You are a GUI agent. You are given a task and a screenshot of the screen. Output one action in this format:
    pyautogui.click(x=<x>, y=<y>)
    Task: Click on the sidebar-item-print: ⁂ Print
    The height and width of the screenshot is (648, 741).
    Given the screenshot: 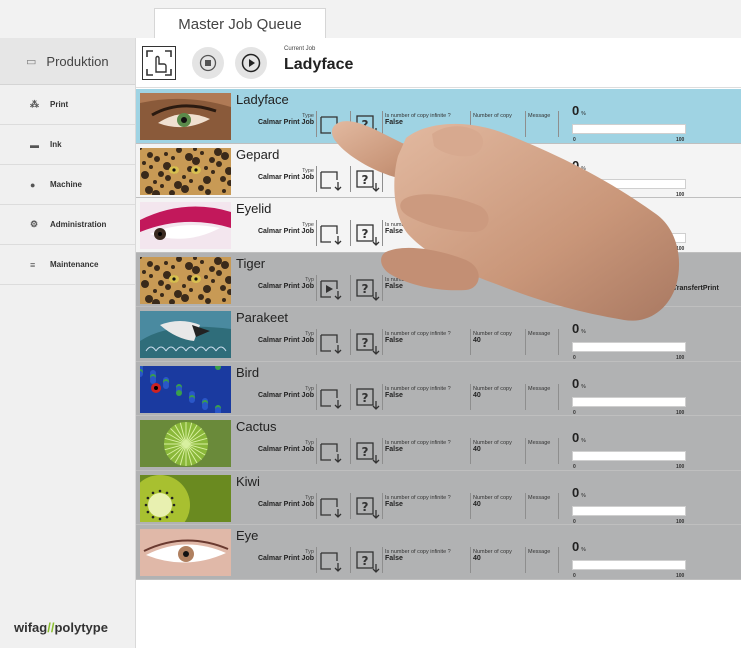 What is the action you would take?
    pyautogui.click(x=67, y=105)
    